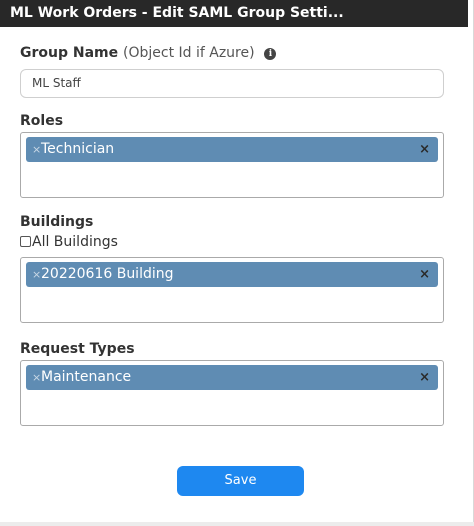 The image size is (474, 526). Describe the element at coordinates (57, 222) in the screenshot. I see `buildings-label: Buildings` at that location.